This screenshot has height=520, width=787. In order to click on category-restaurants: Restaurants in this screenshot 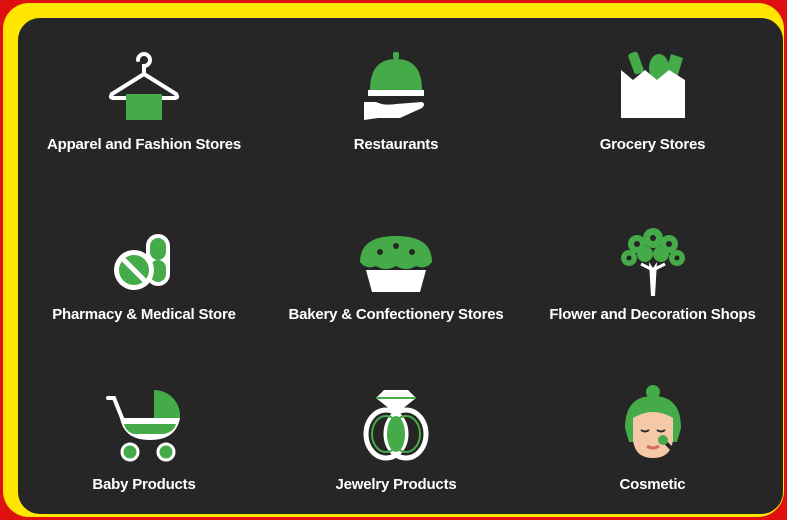, I will do `click(396, 103)`.